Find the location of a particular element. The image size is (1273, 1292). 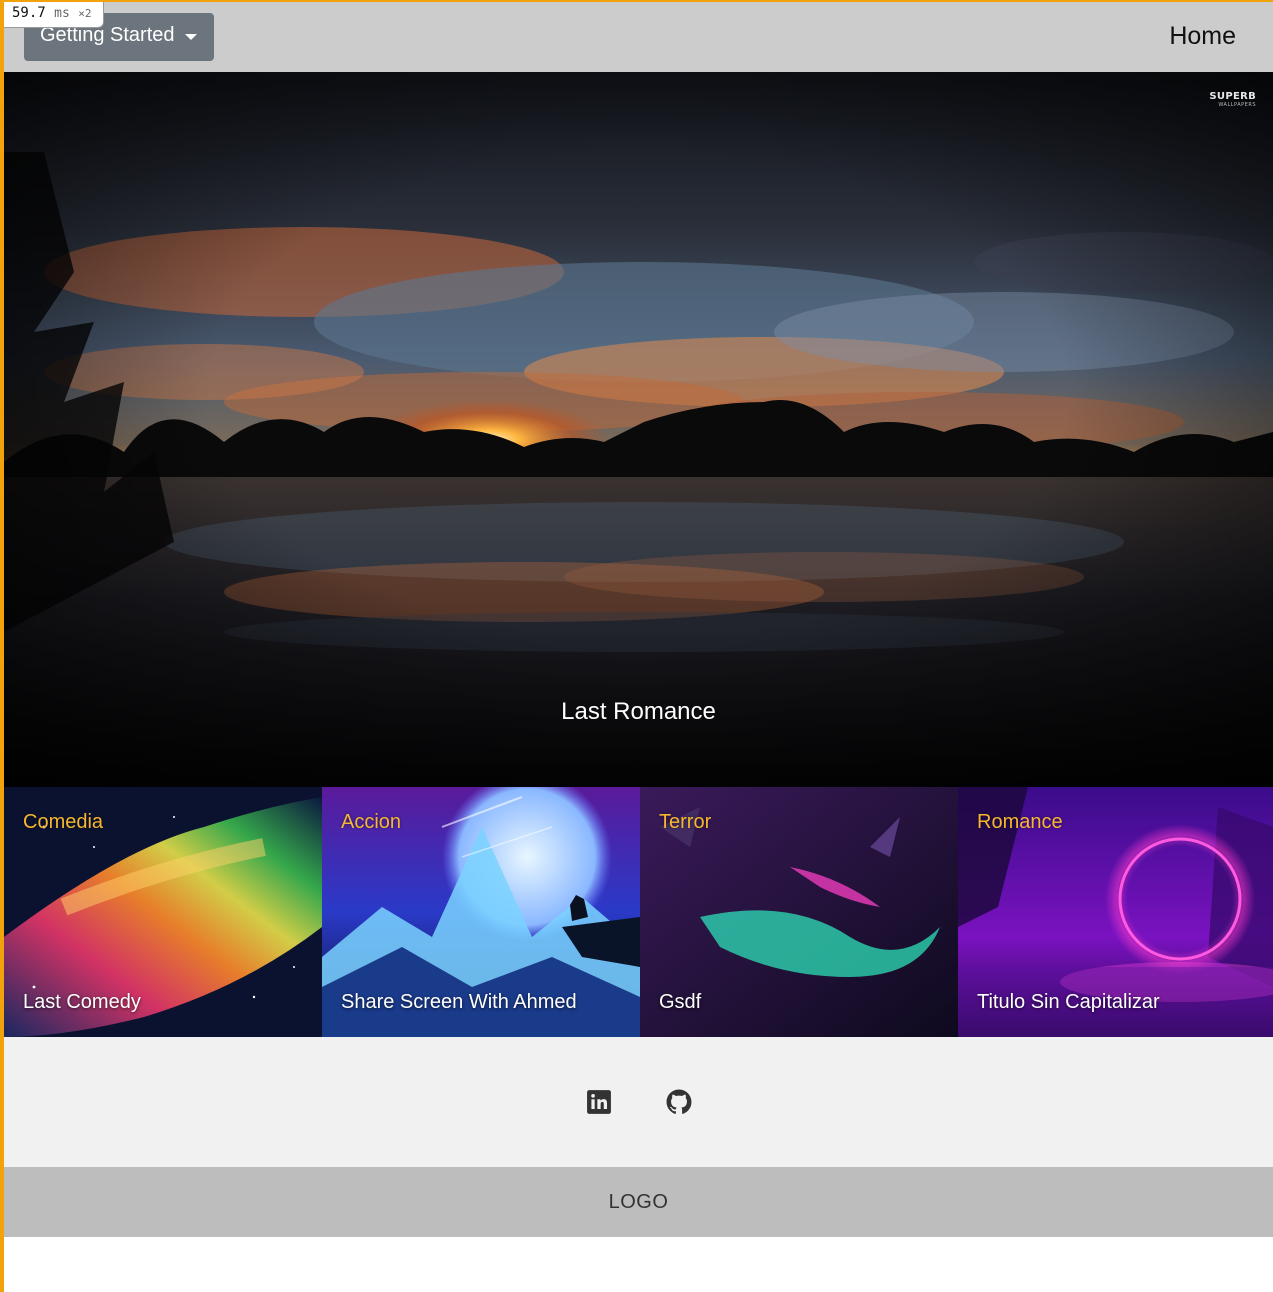

render-time-badge: 59.7 ms ×2 is located at coordinates (54, 15).